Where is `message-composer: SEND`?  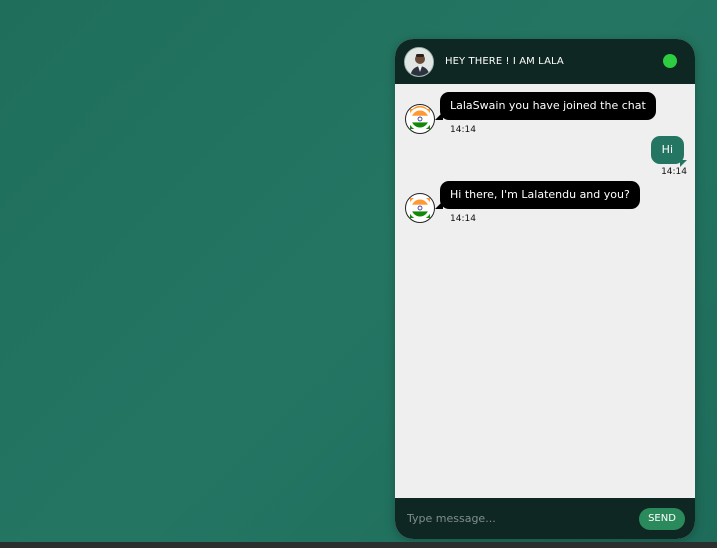
message-composer: SEND is located at coordinates (545, 518).